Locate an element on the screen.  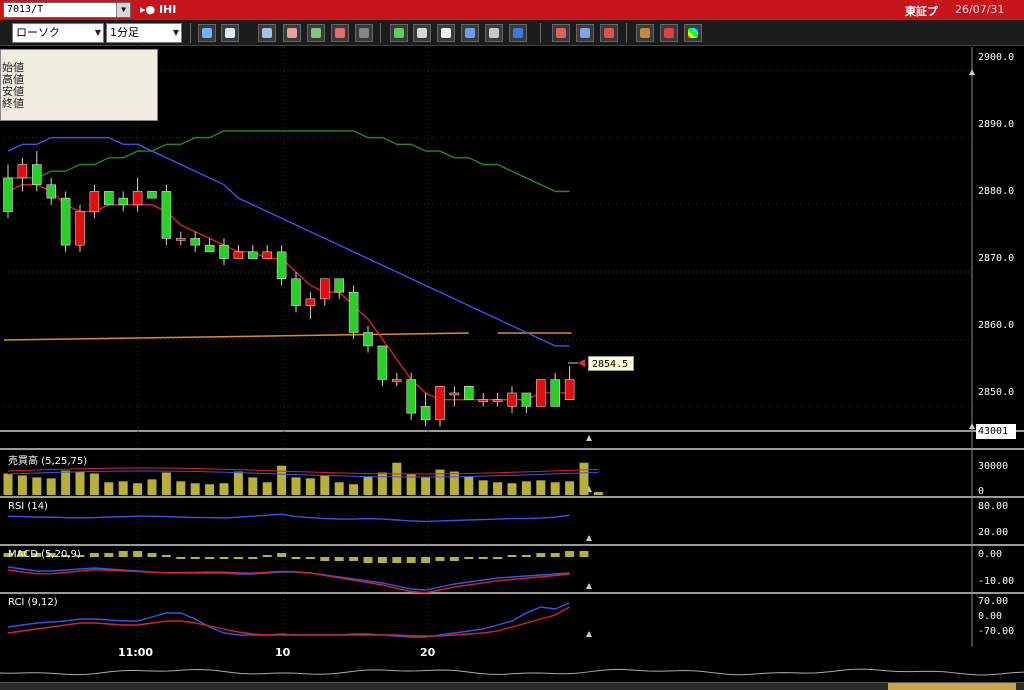
all-period-icon is located at coordinates (609, 33).